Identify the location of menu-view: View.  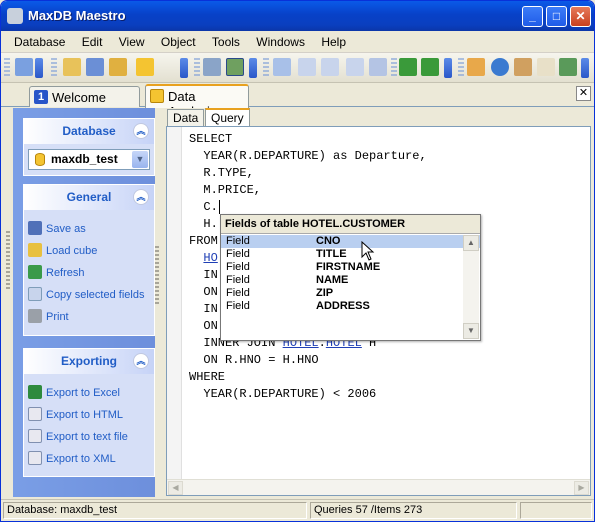
(132, 40).